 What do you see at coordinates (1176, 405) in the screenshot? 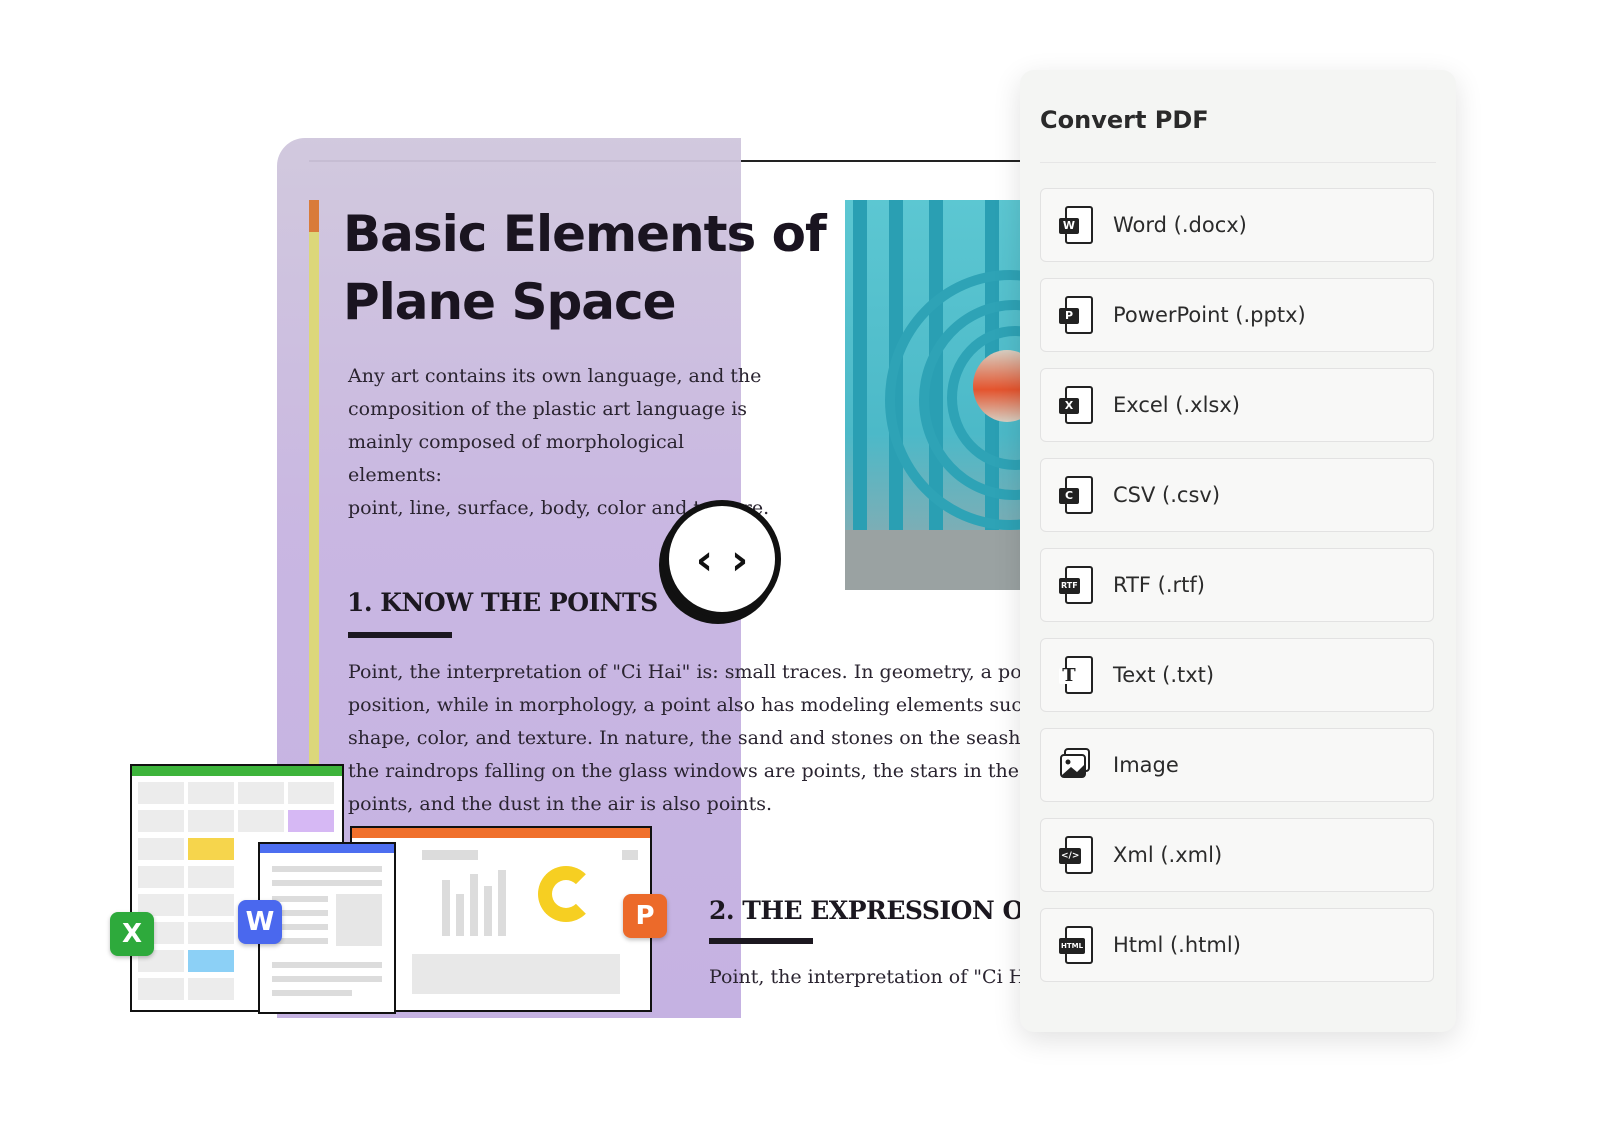
I see `option-label: Excel (.xlsx)` at bounding box center [1176, 405].